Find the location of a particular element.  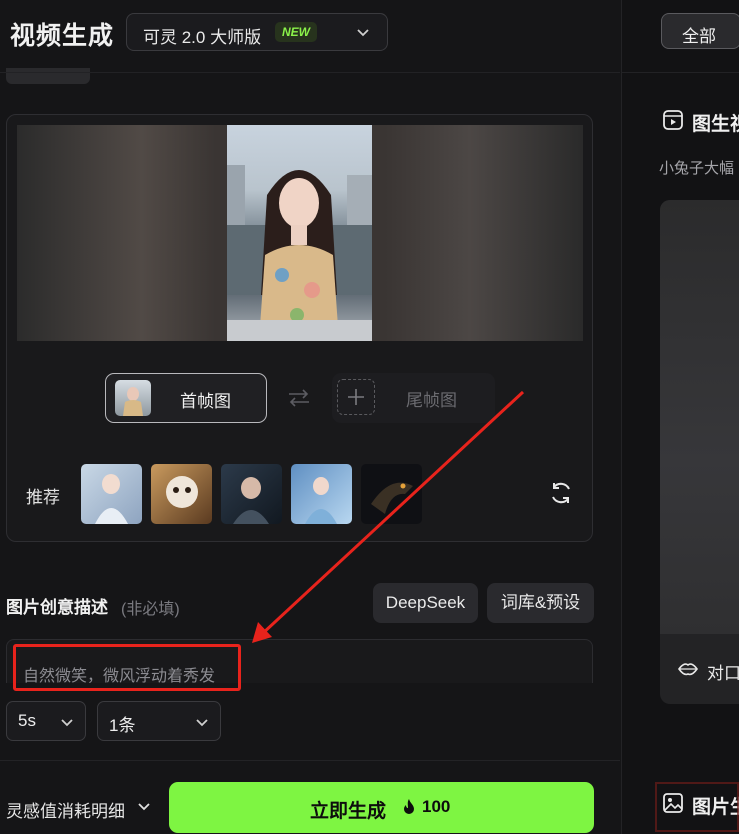

generate-button: 立即生成 100 is located at coordinates (381, 807).